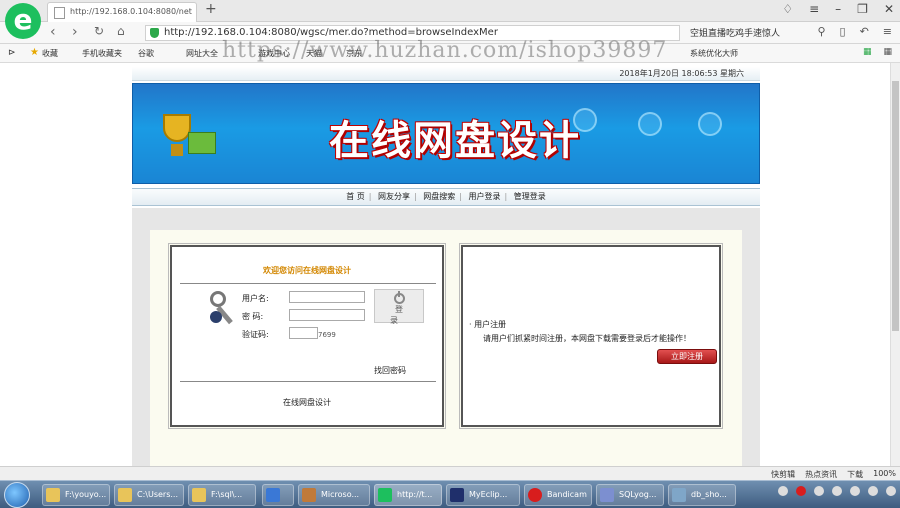 Image resolution: width=900 pixels, height=508 pixels. I want to click on more-icon: ≡, so click(887, 31).